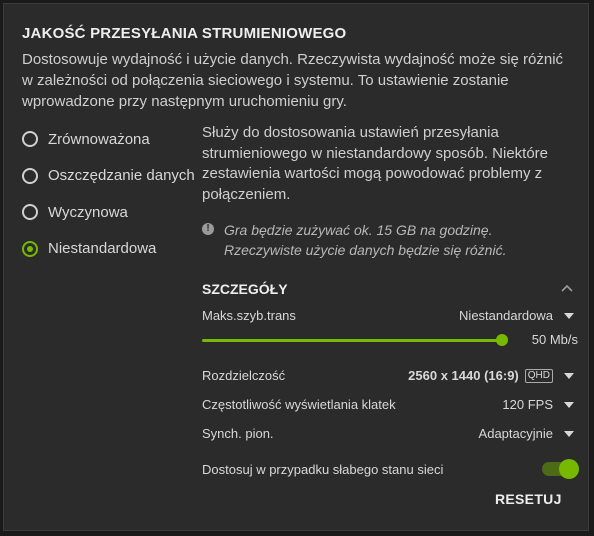  I want to click on preset-label: Niestandardowa, so click(102, 249).